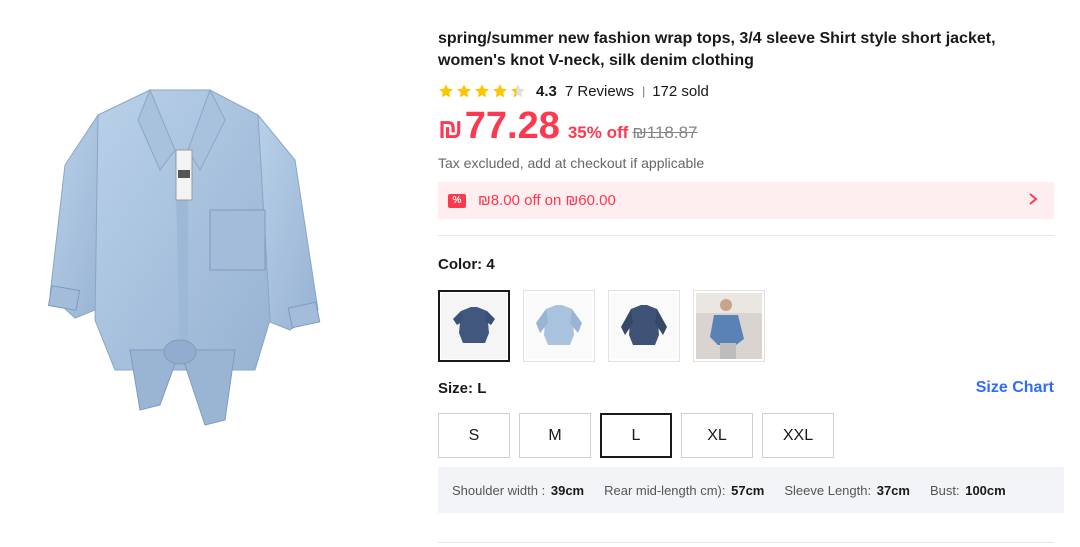 Image resolution: width=1080 pixels, height=547 pixels. I want to click on star-rating, so click(482, 91).